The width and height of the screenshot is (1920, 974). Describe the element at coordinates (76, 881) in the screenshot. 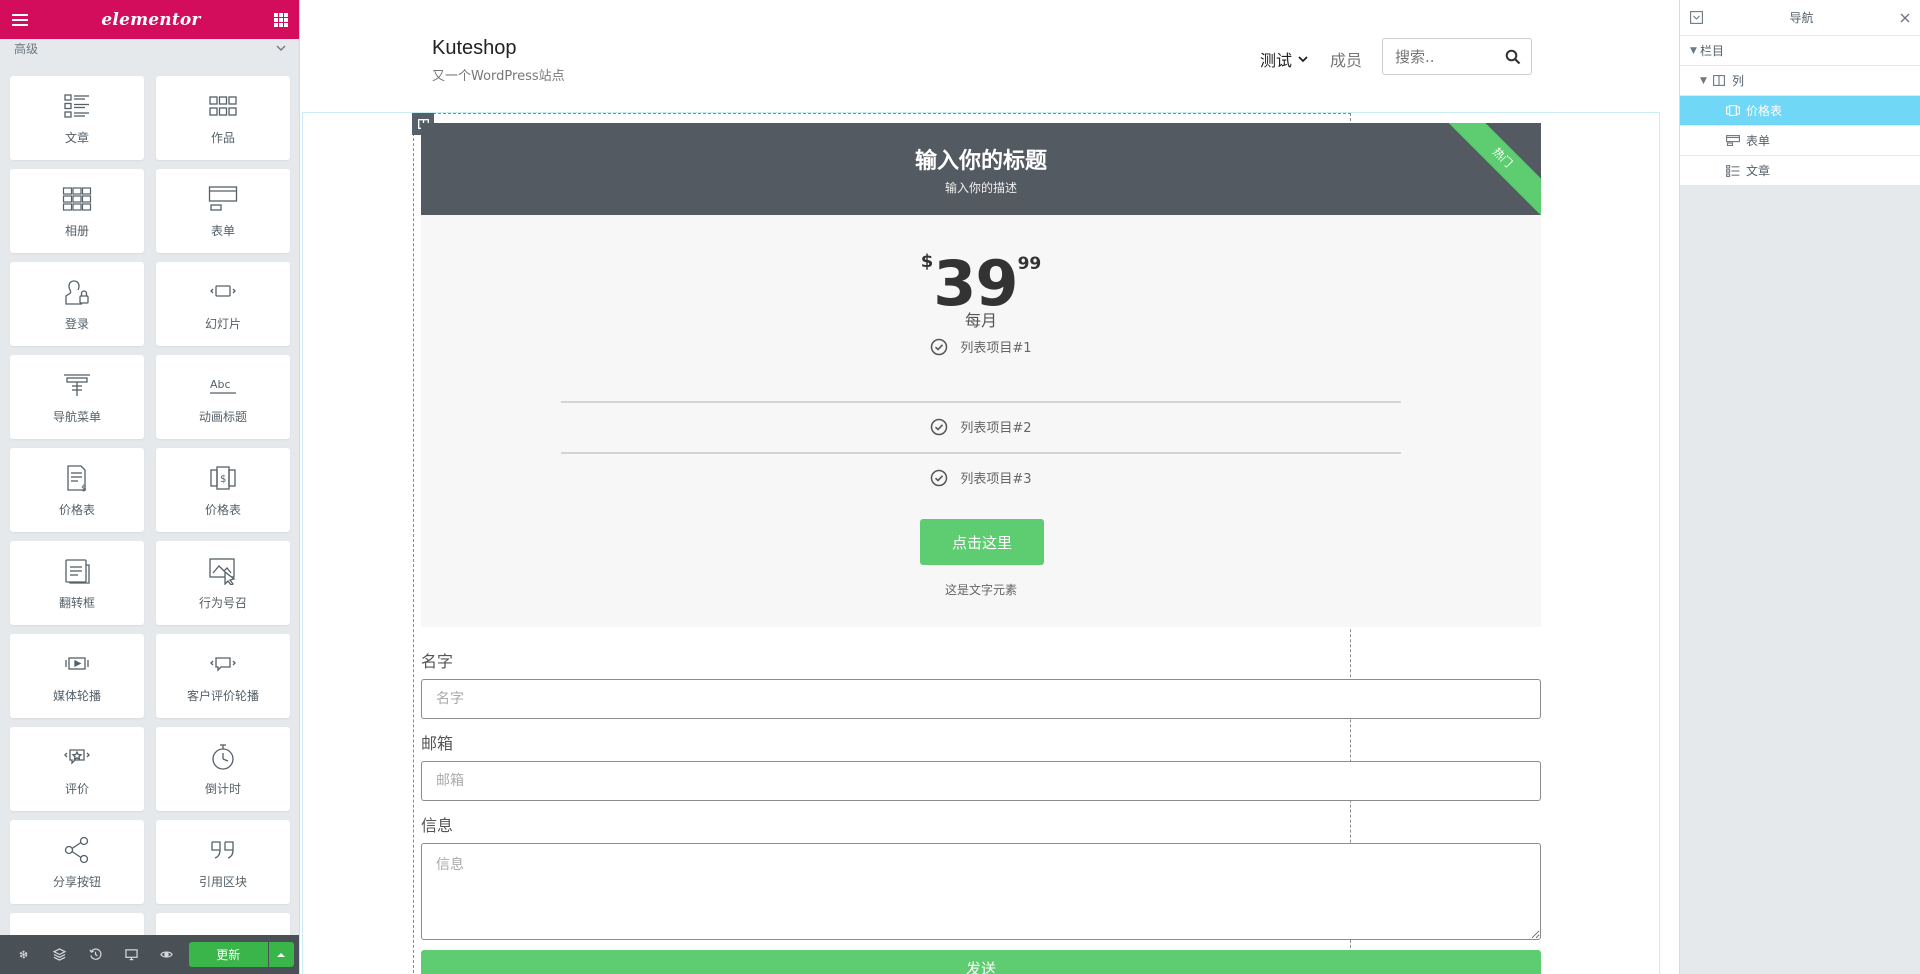

I see `widget-label: 分享按钮` at that location.